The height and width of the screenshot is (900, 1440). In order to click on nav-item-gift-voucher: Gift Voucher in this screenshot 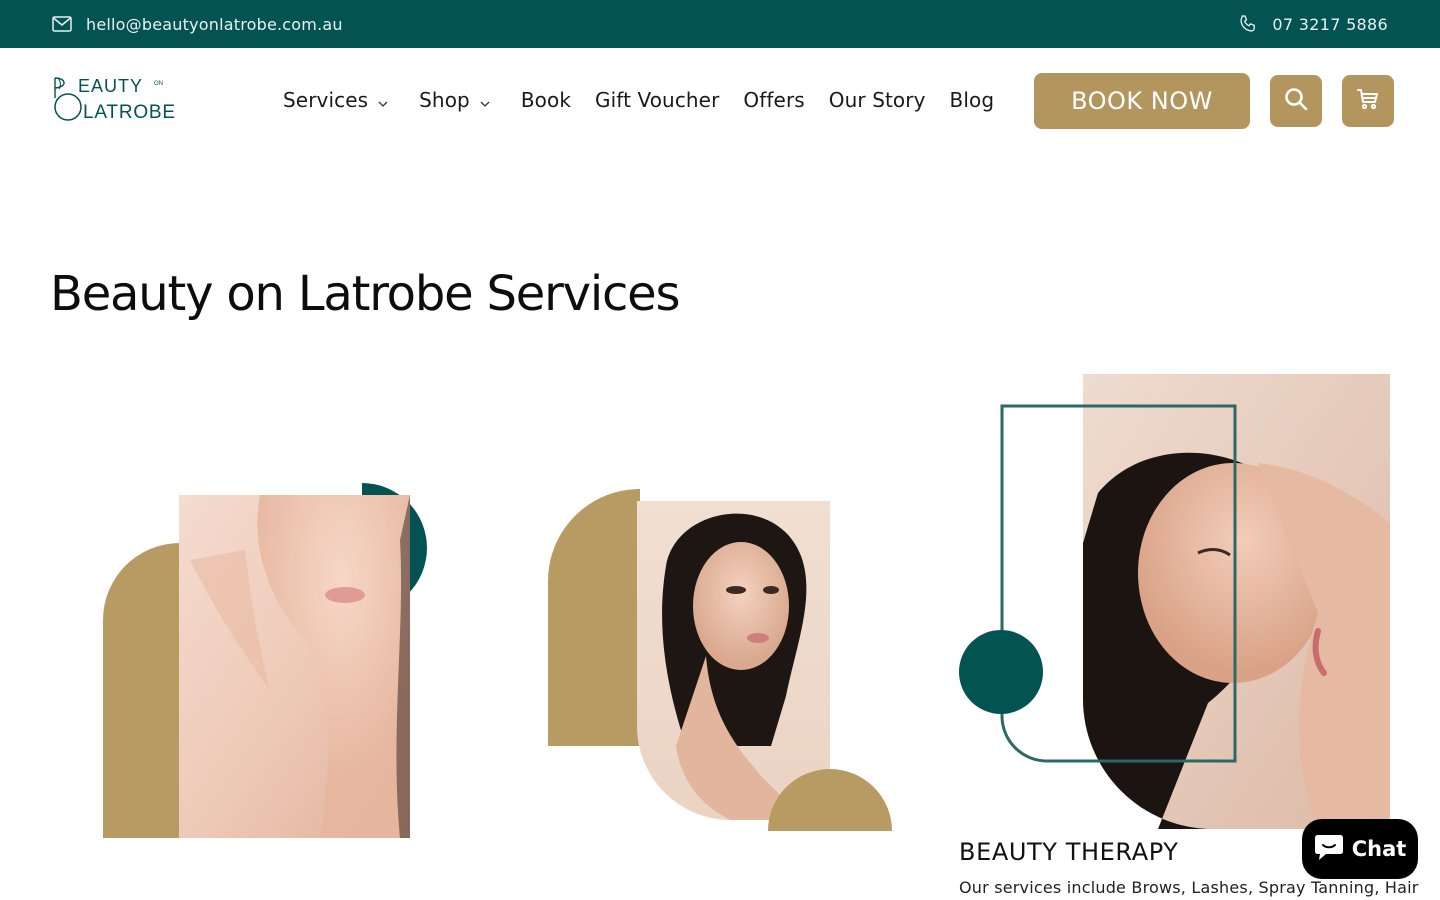, I will do `click(657, 100)`.